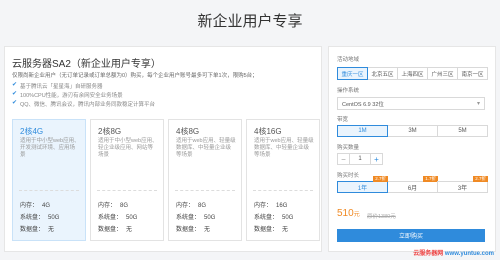 This screenshot has height=260, width=500. I want to click on quantity-label: 购买数量, so click(348, 148).